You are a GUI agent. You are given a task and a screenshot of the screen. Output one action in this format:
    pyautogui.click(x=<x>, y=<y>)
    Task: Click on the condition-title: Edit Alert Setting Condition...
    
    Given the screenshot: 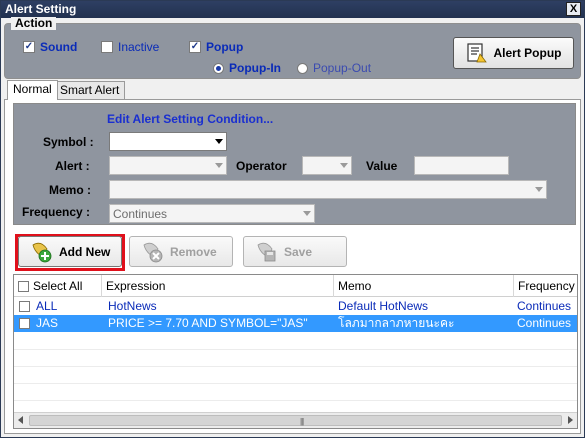 What is the action you would take?
    pyautogui.click(x=190, y=119)
    